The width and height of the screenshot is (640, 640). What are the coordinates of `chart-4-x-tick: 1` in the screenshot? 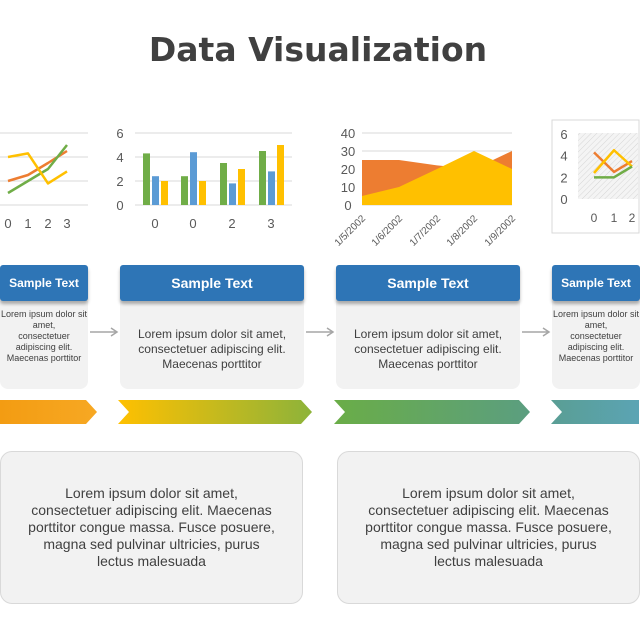 It's located at (614, 218).